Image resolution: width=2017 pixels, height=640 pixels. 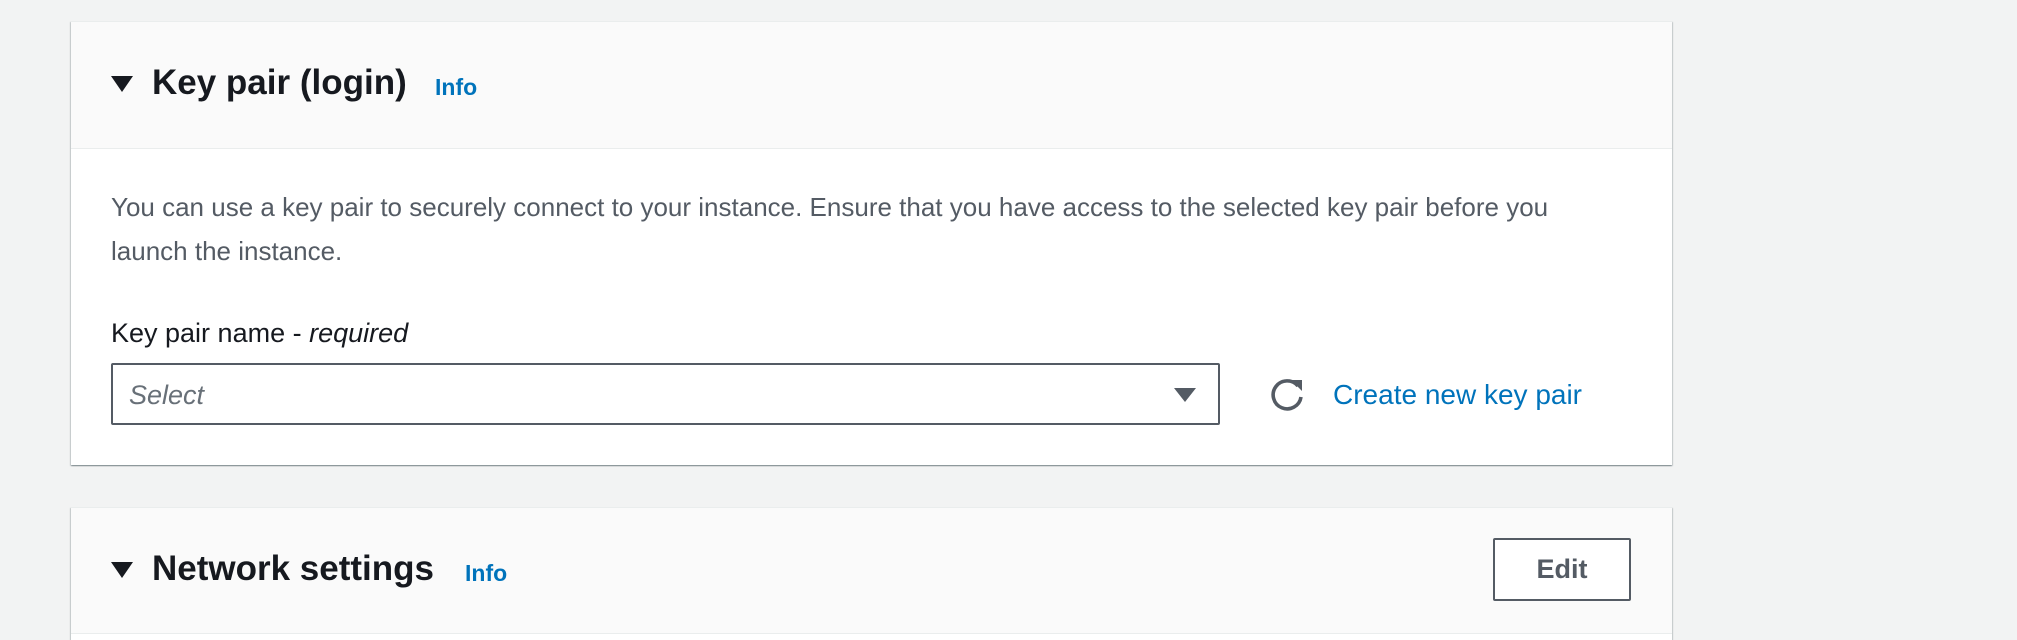 What do you see at coordinates (167, 395) in the screenshot?
I see `key-pair-select-placeholder: Select` at bounding box center [167, 395].